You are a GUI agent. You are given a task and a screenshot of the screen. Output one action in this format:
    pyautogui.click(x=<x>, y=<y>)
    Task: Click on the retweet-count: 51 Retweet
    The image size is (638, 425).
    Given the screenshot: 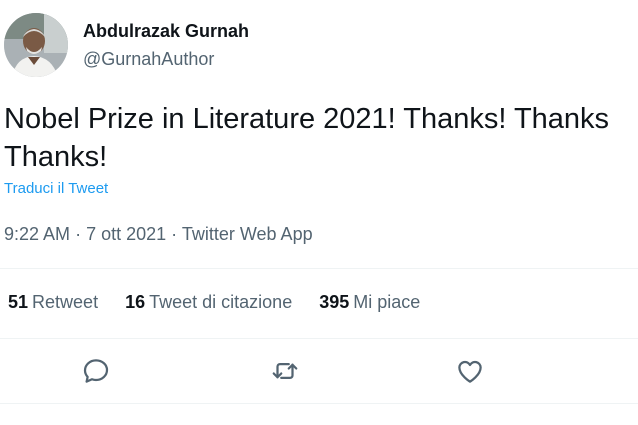 What is the action you would take?
    pyautogui.click(x=53, y=302)
    